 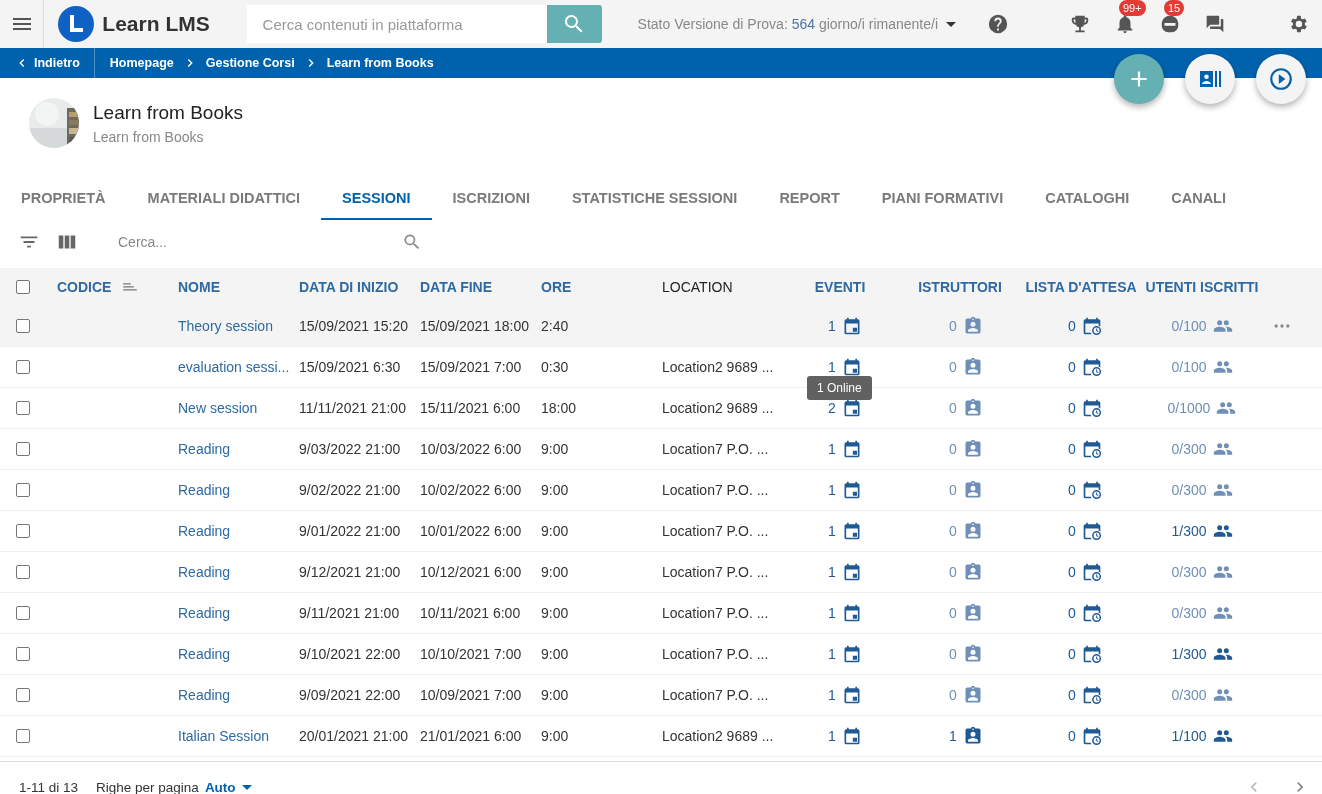 I want to click on table-cell-text: 10/09/2021 7:00, so click(x=471, y=695).